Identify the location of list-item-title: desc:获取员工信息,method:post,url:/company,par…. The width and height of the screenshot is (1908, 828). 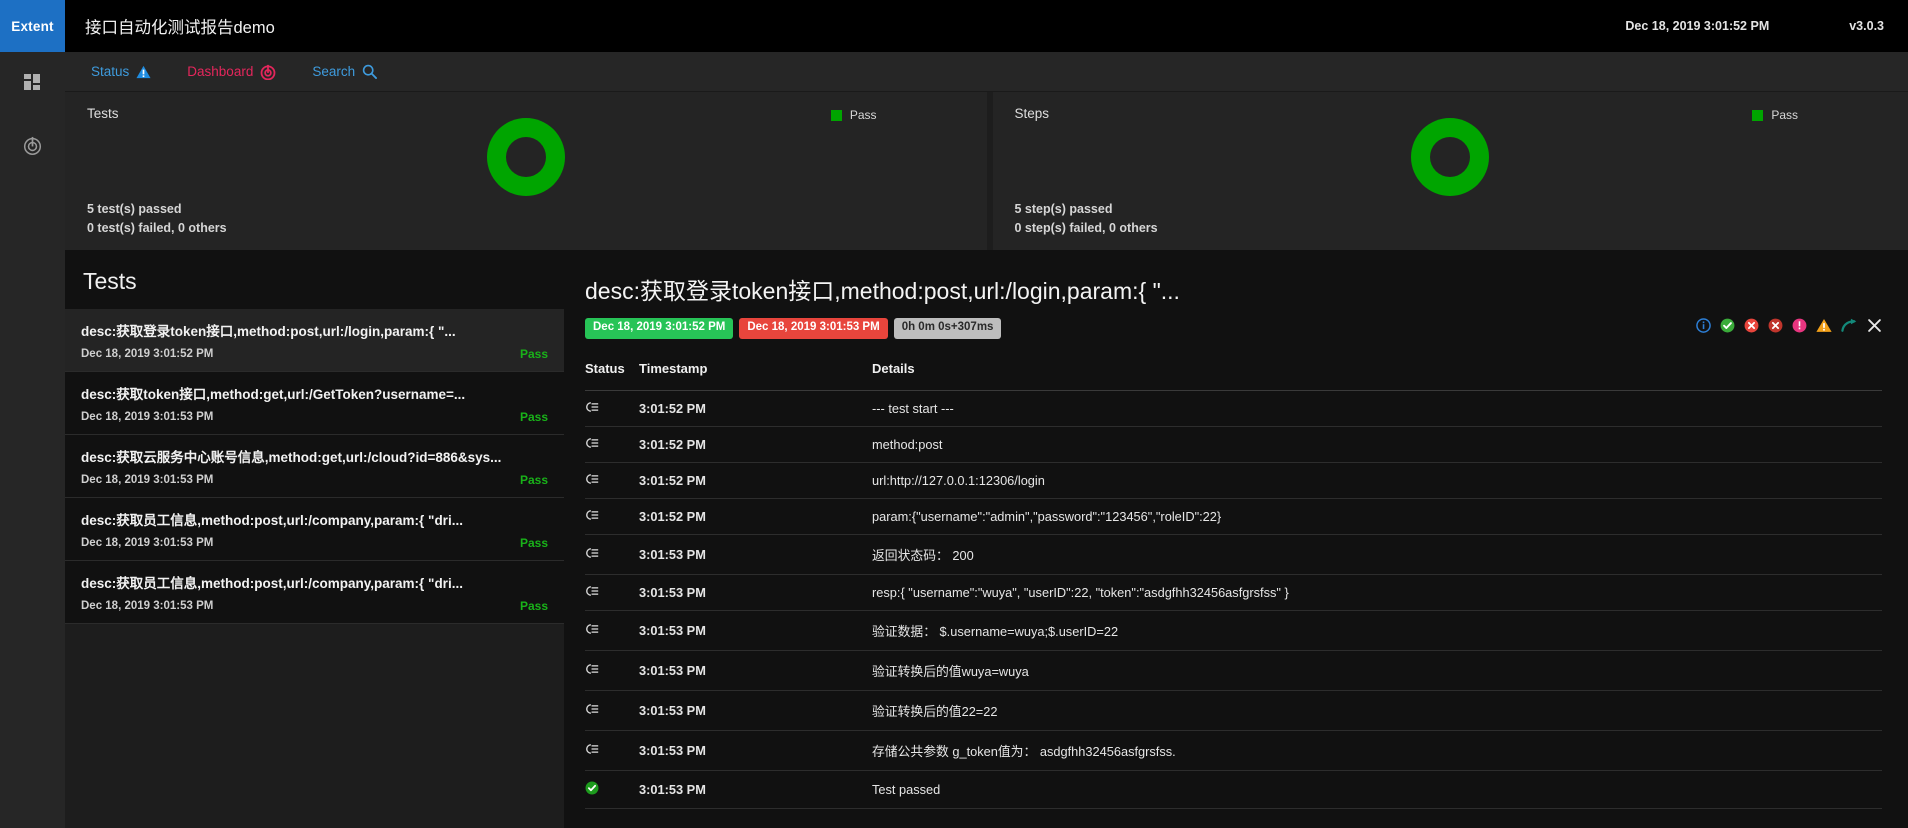
(272, 520).